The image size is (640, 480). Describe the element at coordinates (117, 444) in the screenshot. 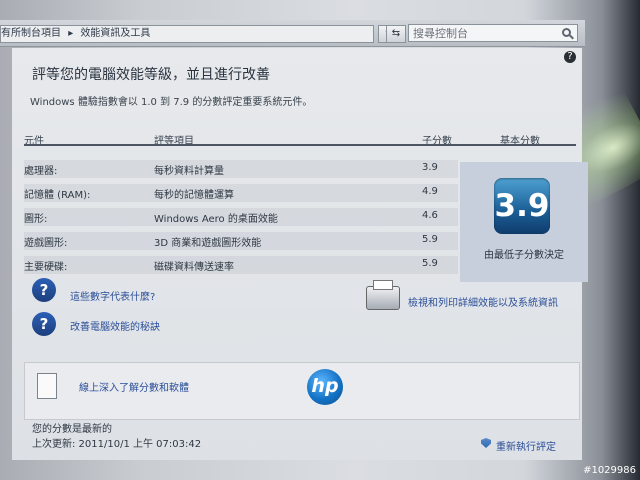

I see `status-line-2: 上次更新: 2011/10/1 上午 07:03:42` at that location.